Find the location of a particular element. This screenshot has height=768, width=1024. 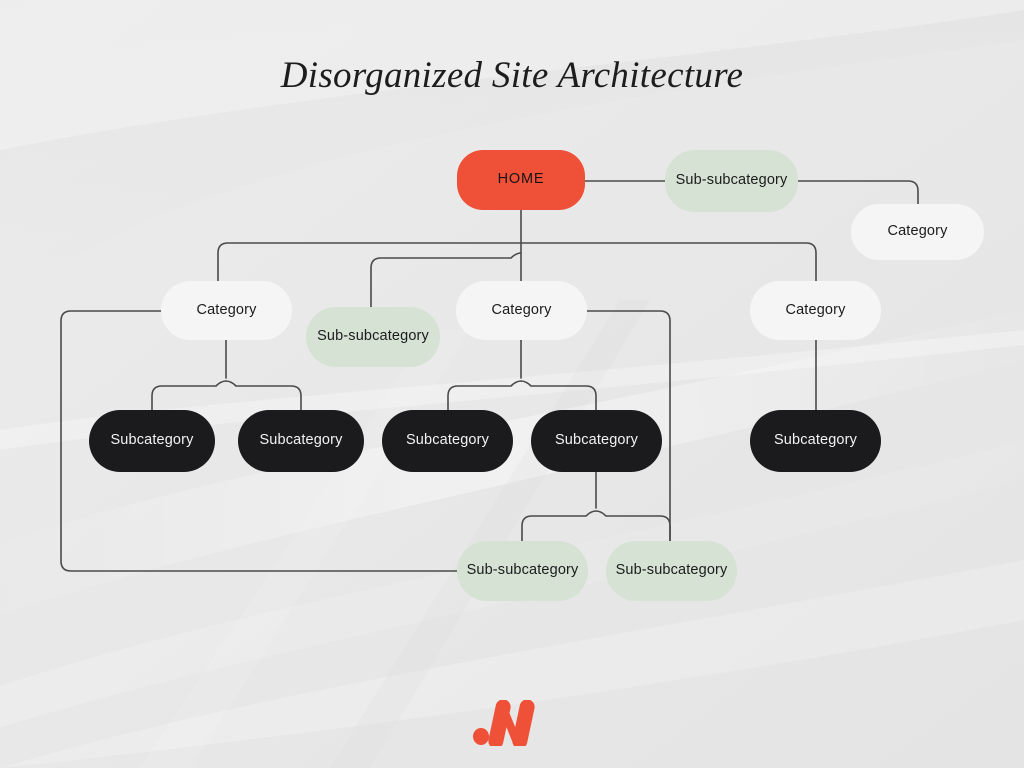

edge-ssc-top-to-cat-far-right is located at coordinates (858, 192).